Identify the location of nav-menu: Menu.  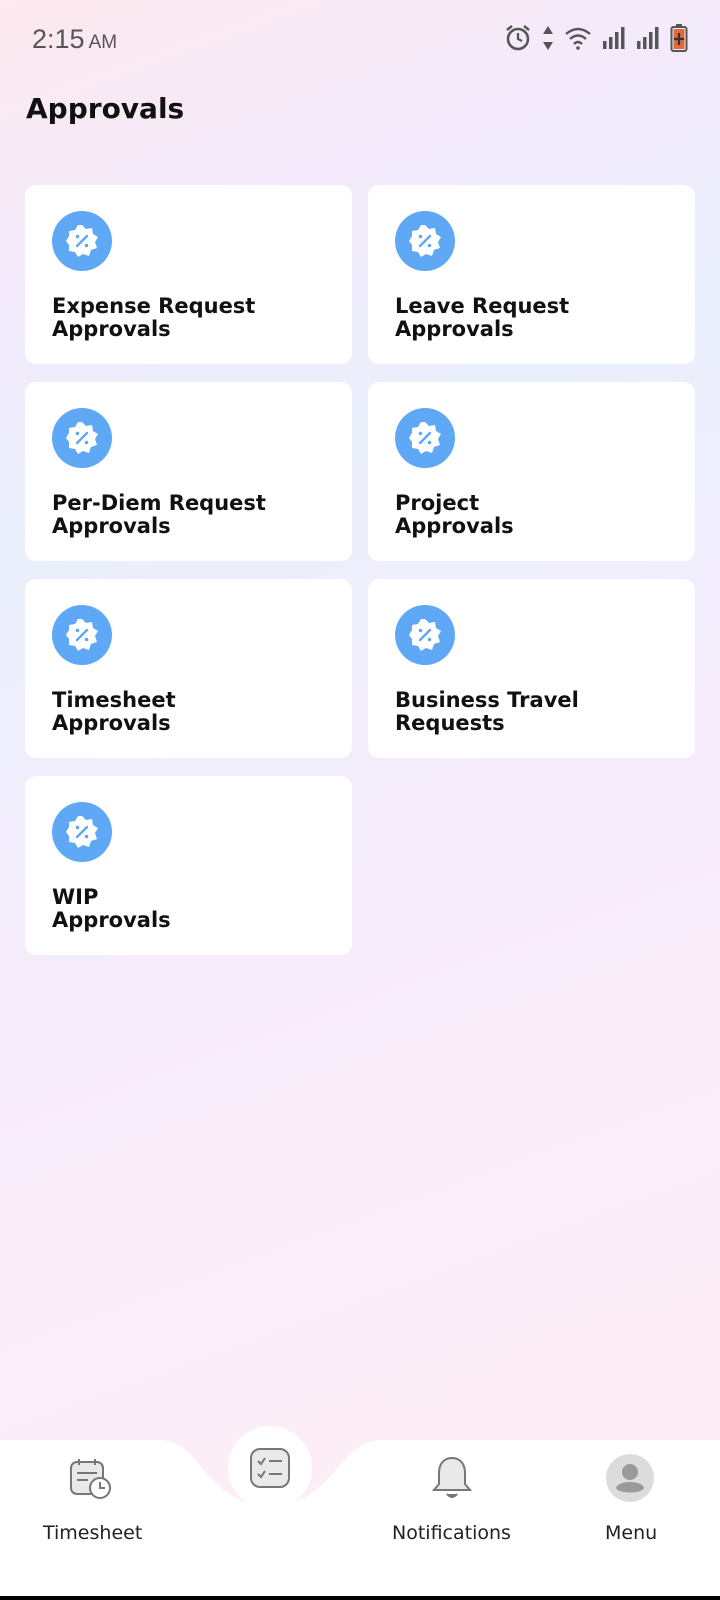
(630, 1500).